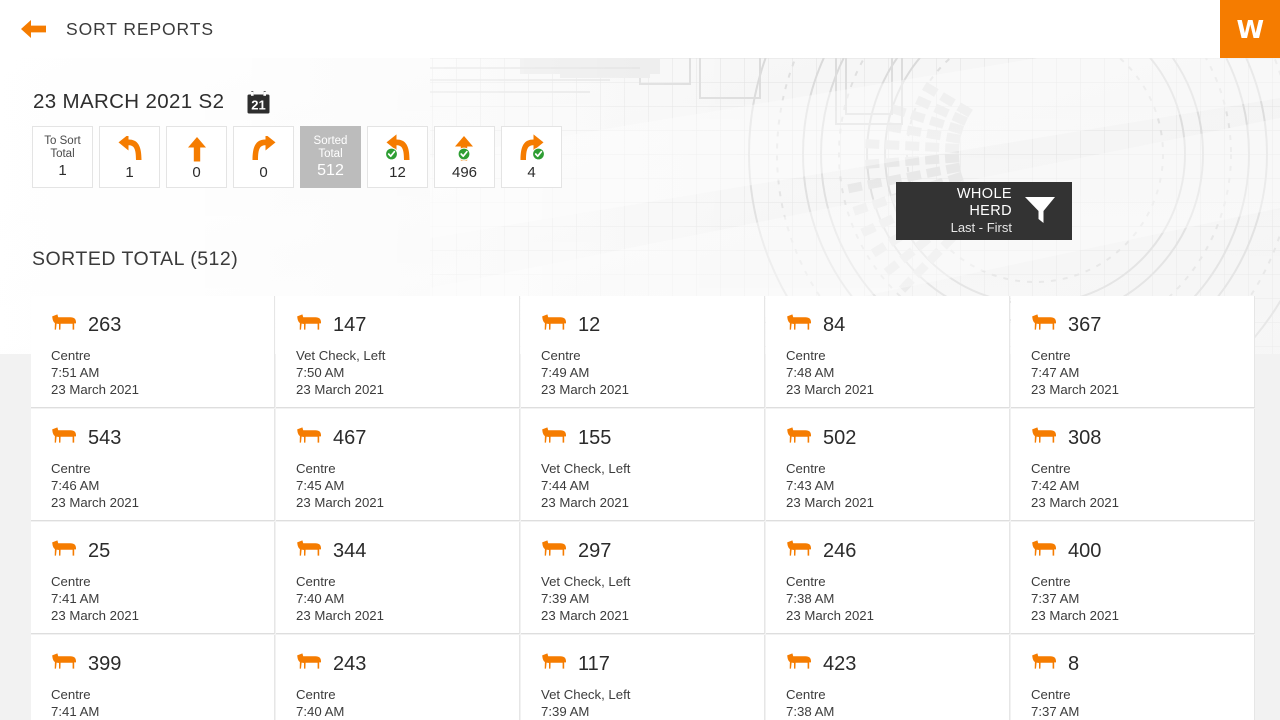  I want to click on arrow-left-icon, so click(130, 149).